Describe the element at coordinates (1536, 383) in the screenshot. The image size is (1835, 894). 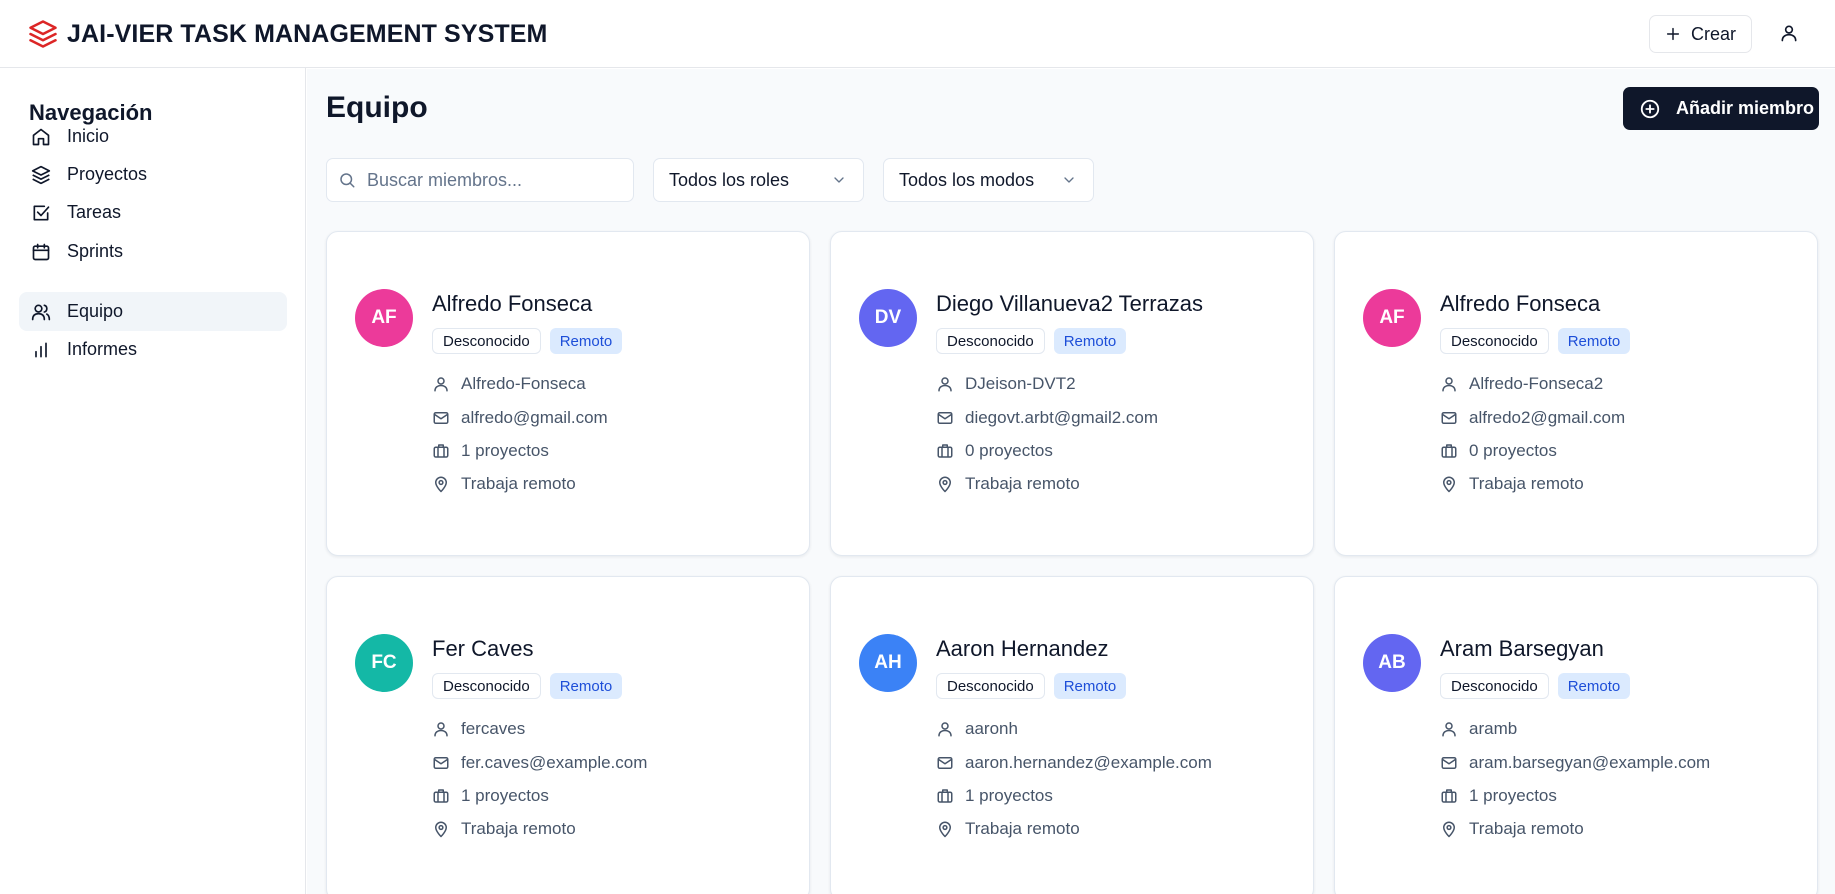
I see `username-text: Alfredo-Fonseca2` at that location.